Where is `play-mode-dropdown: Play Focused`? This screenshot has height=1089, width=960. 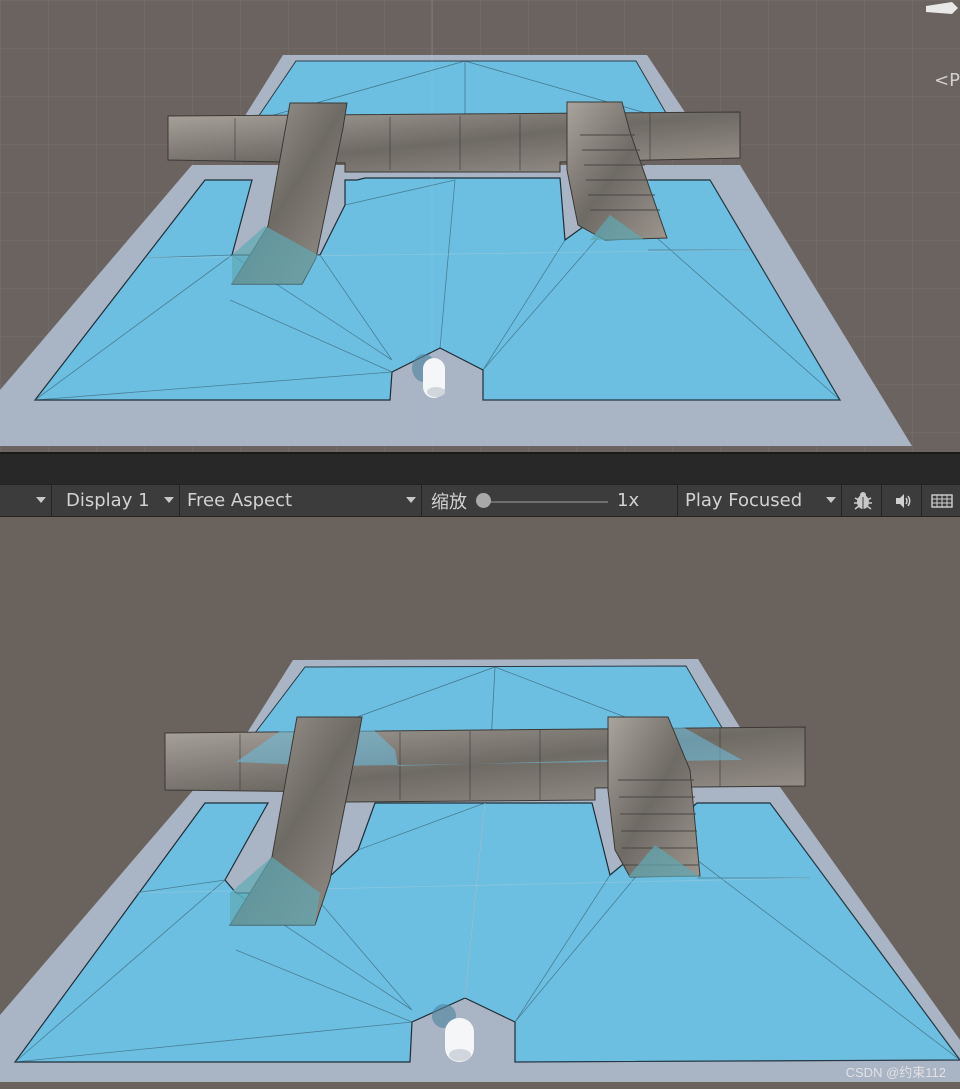 play-mode-dropdown: Play Focused is located at coordinates (761, 500).